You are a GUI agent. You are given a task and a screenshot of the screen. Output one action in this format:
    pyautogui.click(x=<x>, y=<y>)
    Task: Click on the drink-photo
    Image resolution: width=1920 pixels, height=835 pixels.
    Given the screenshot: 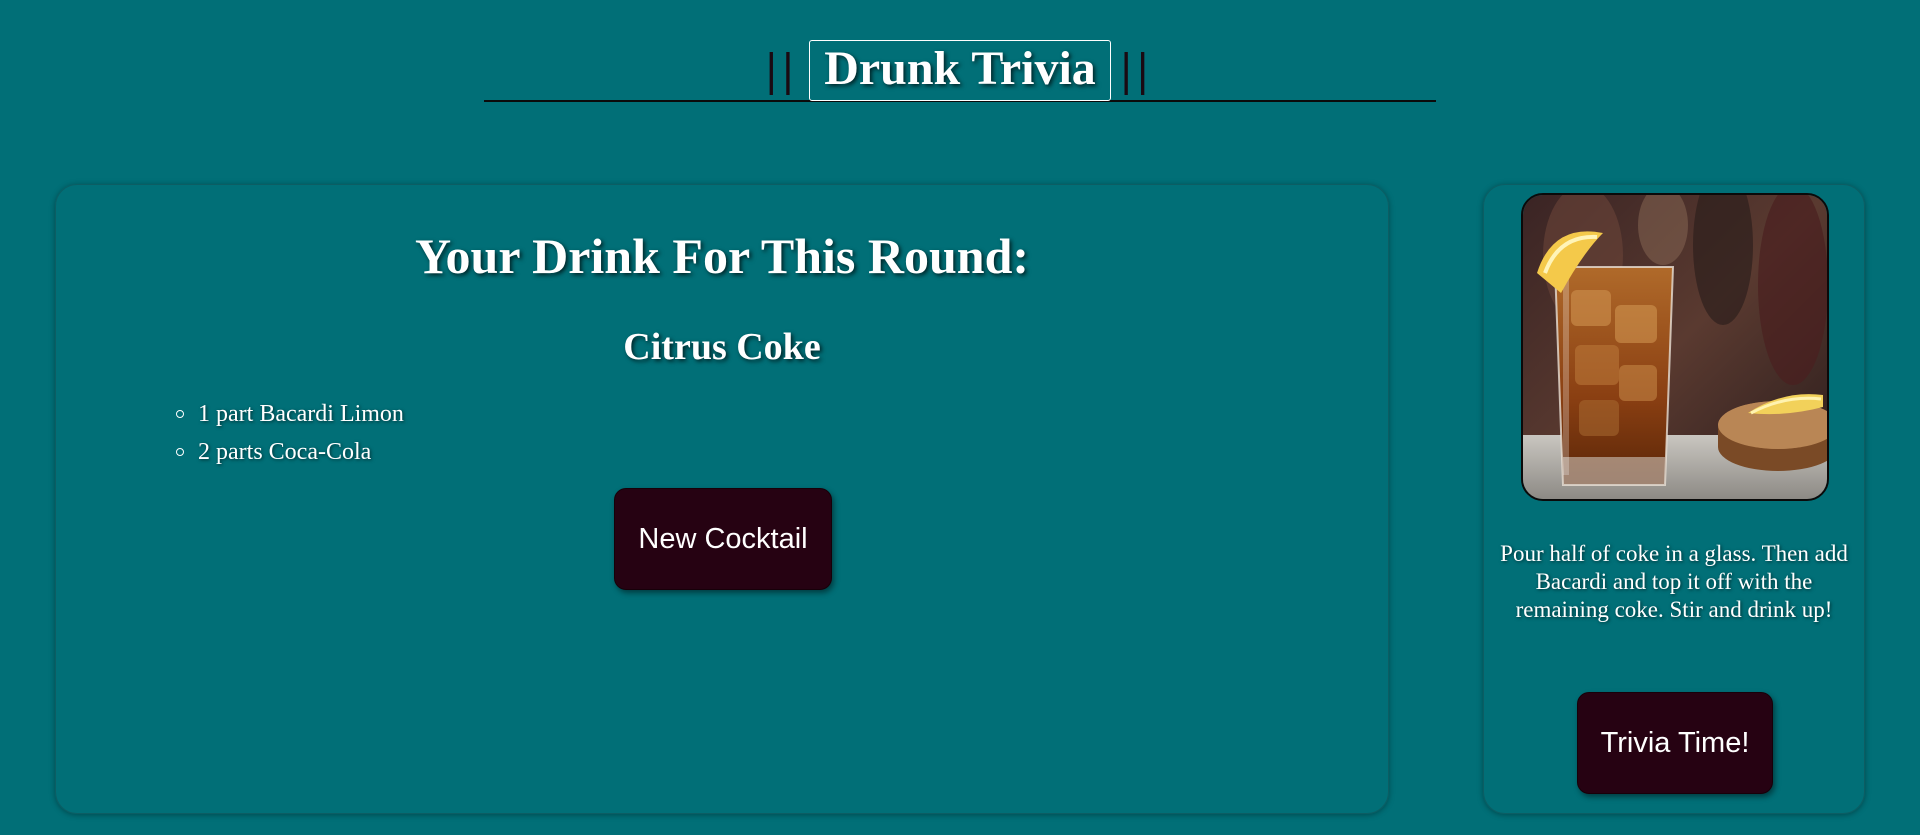 What is the action you would take?
    pyautogui.click(x=1675, y=347)
    